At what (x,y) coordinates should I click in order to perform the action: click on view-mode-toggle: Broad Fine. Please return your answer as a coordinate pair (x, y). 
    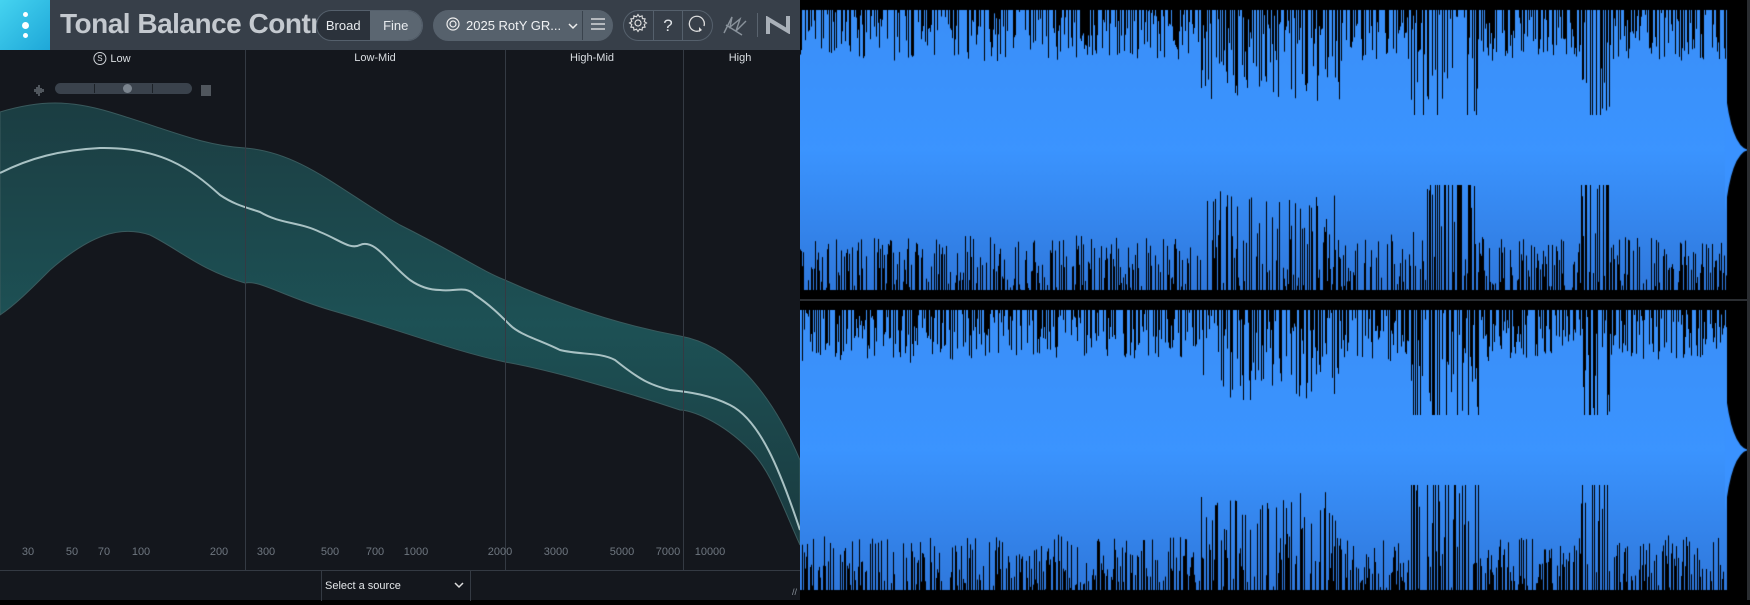
    Looking at the image, I should click on (369, 25).